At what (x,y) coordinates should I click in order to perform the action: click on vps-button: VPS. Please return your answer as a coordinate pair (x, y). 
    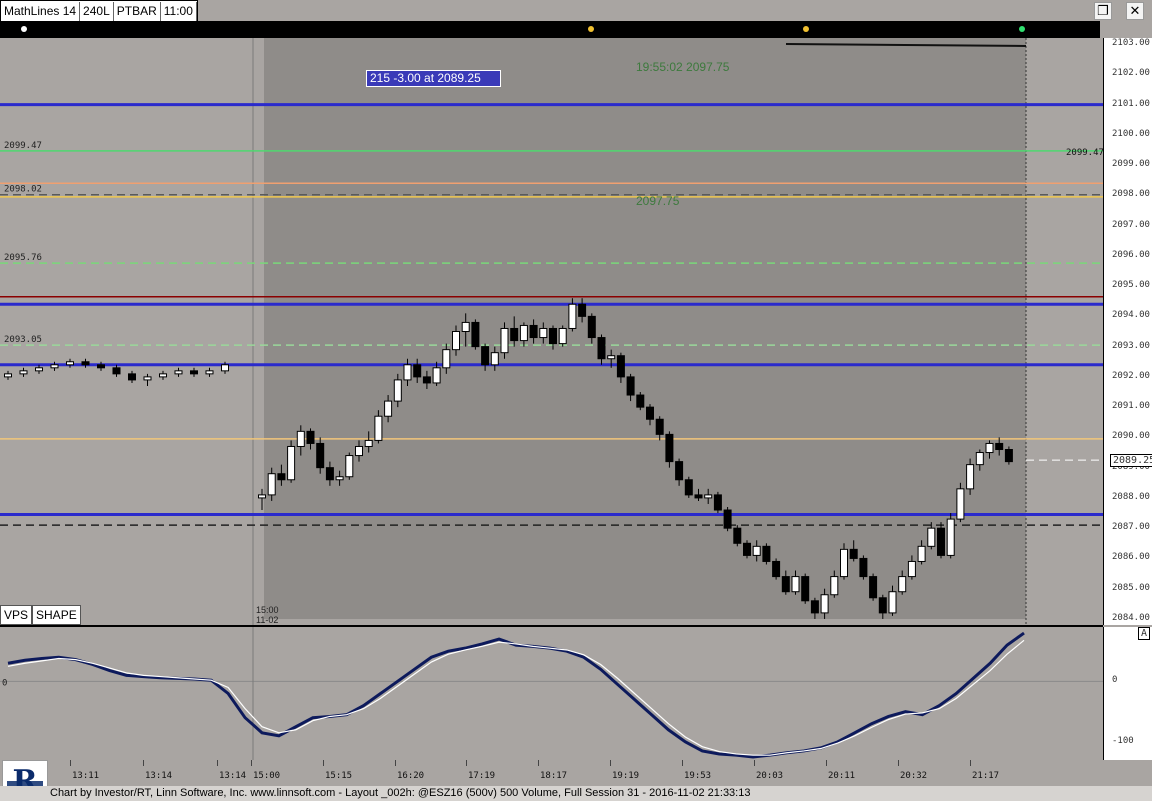
    Looking at the image, I should click on (16, 615).